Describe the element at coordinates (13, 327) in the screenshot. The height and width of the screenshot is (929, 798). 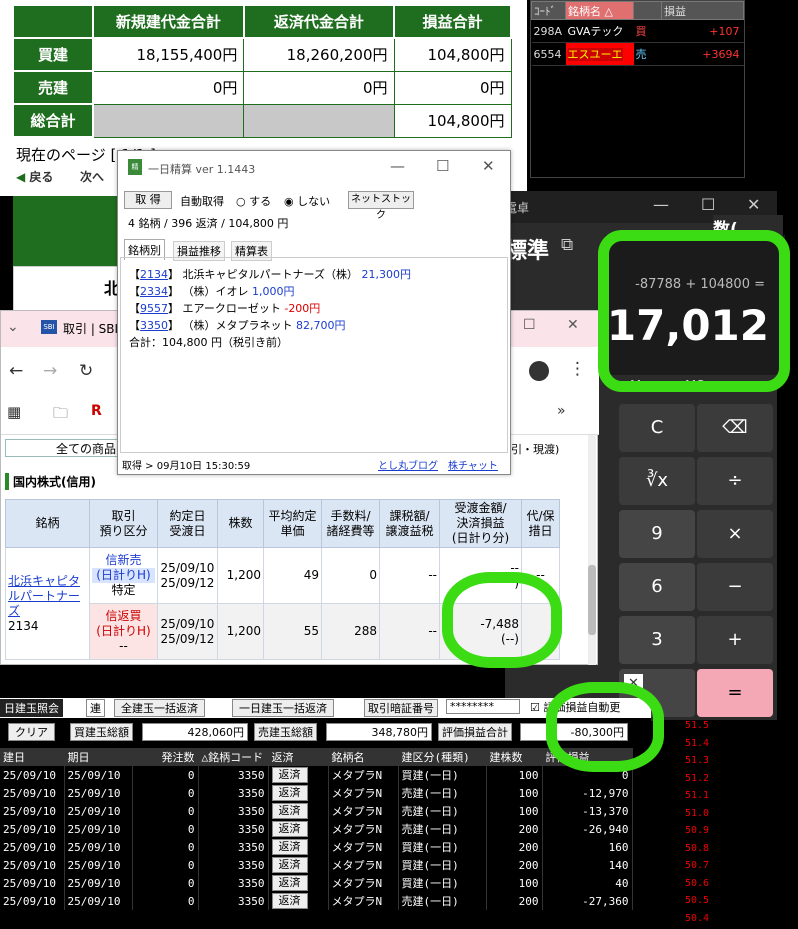
I see `chevron-down-icon: ⌄` at that location.